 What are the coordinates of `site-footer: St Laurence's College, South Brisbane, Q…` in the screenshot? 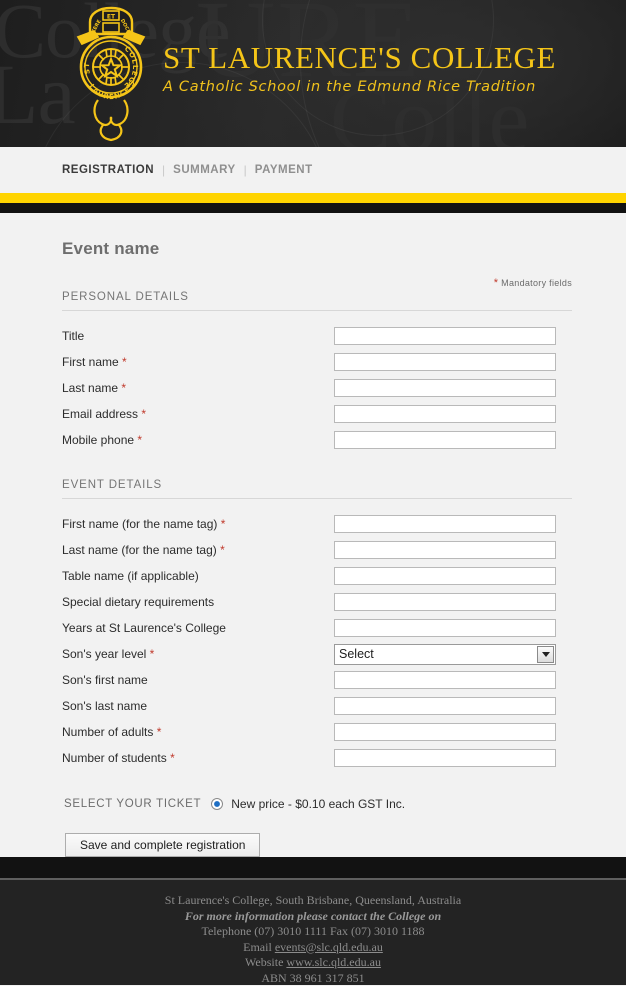 It's located at (313, 932).